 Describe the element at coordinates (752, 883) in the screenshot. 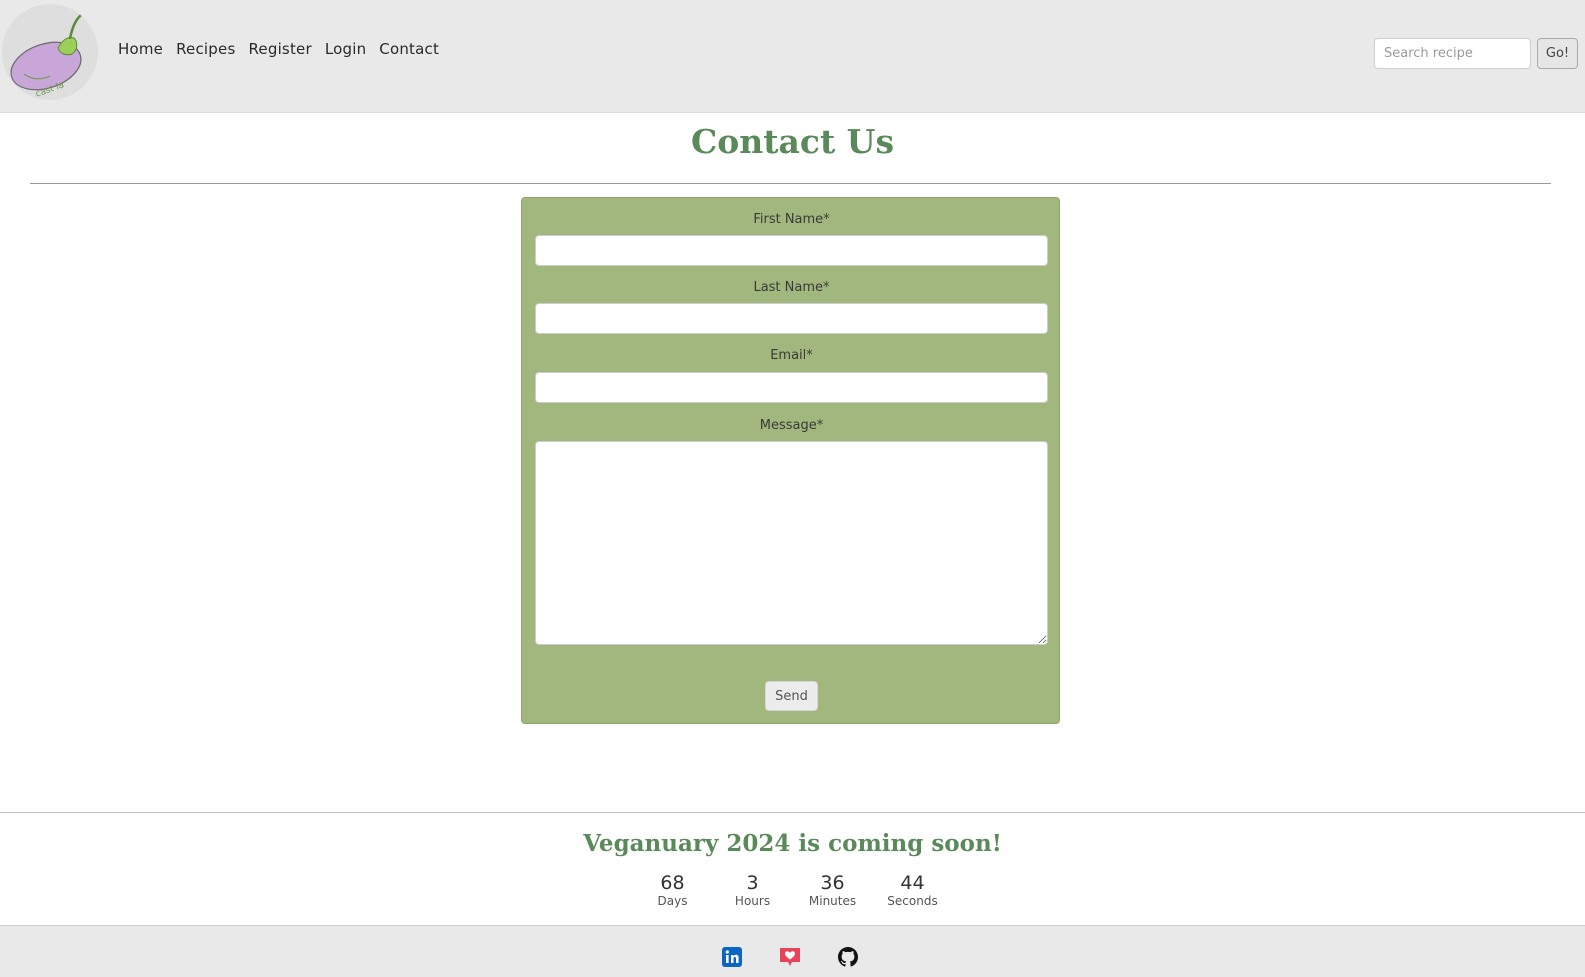

I see `countdown-value: 3` at that location.